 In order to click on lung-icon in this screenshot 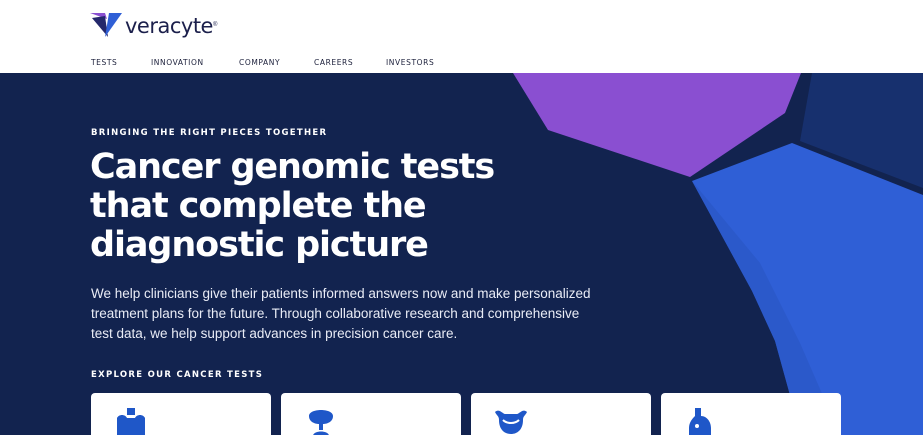, I will do `click(321, 422)`.